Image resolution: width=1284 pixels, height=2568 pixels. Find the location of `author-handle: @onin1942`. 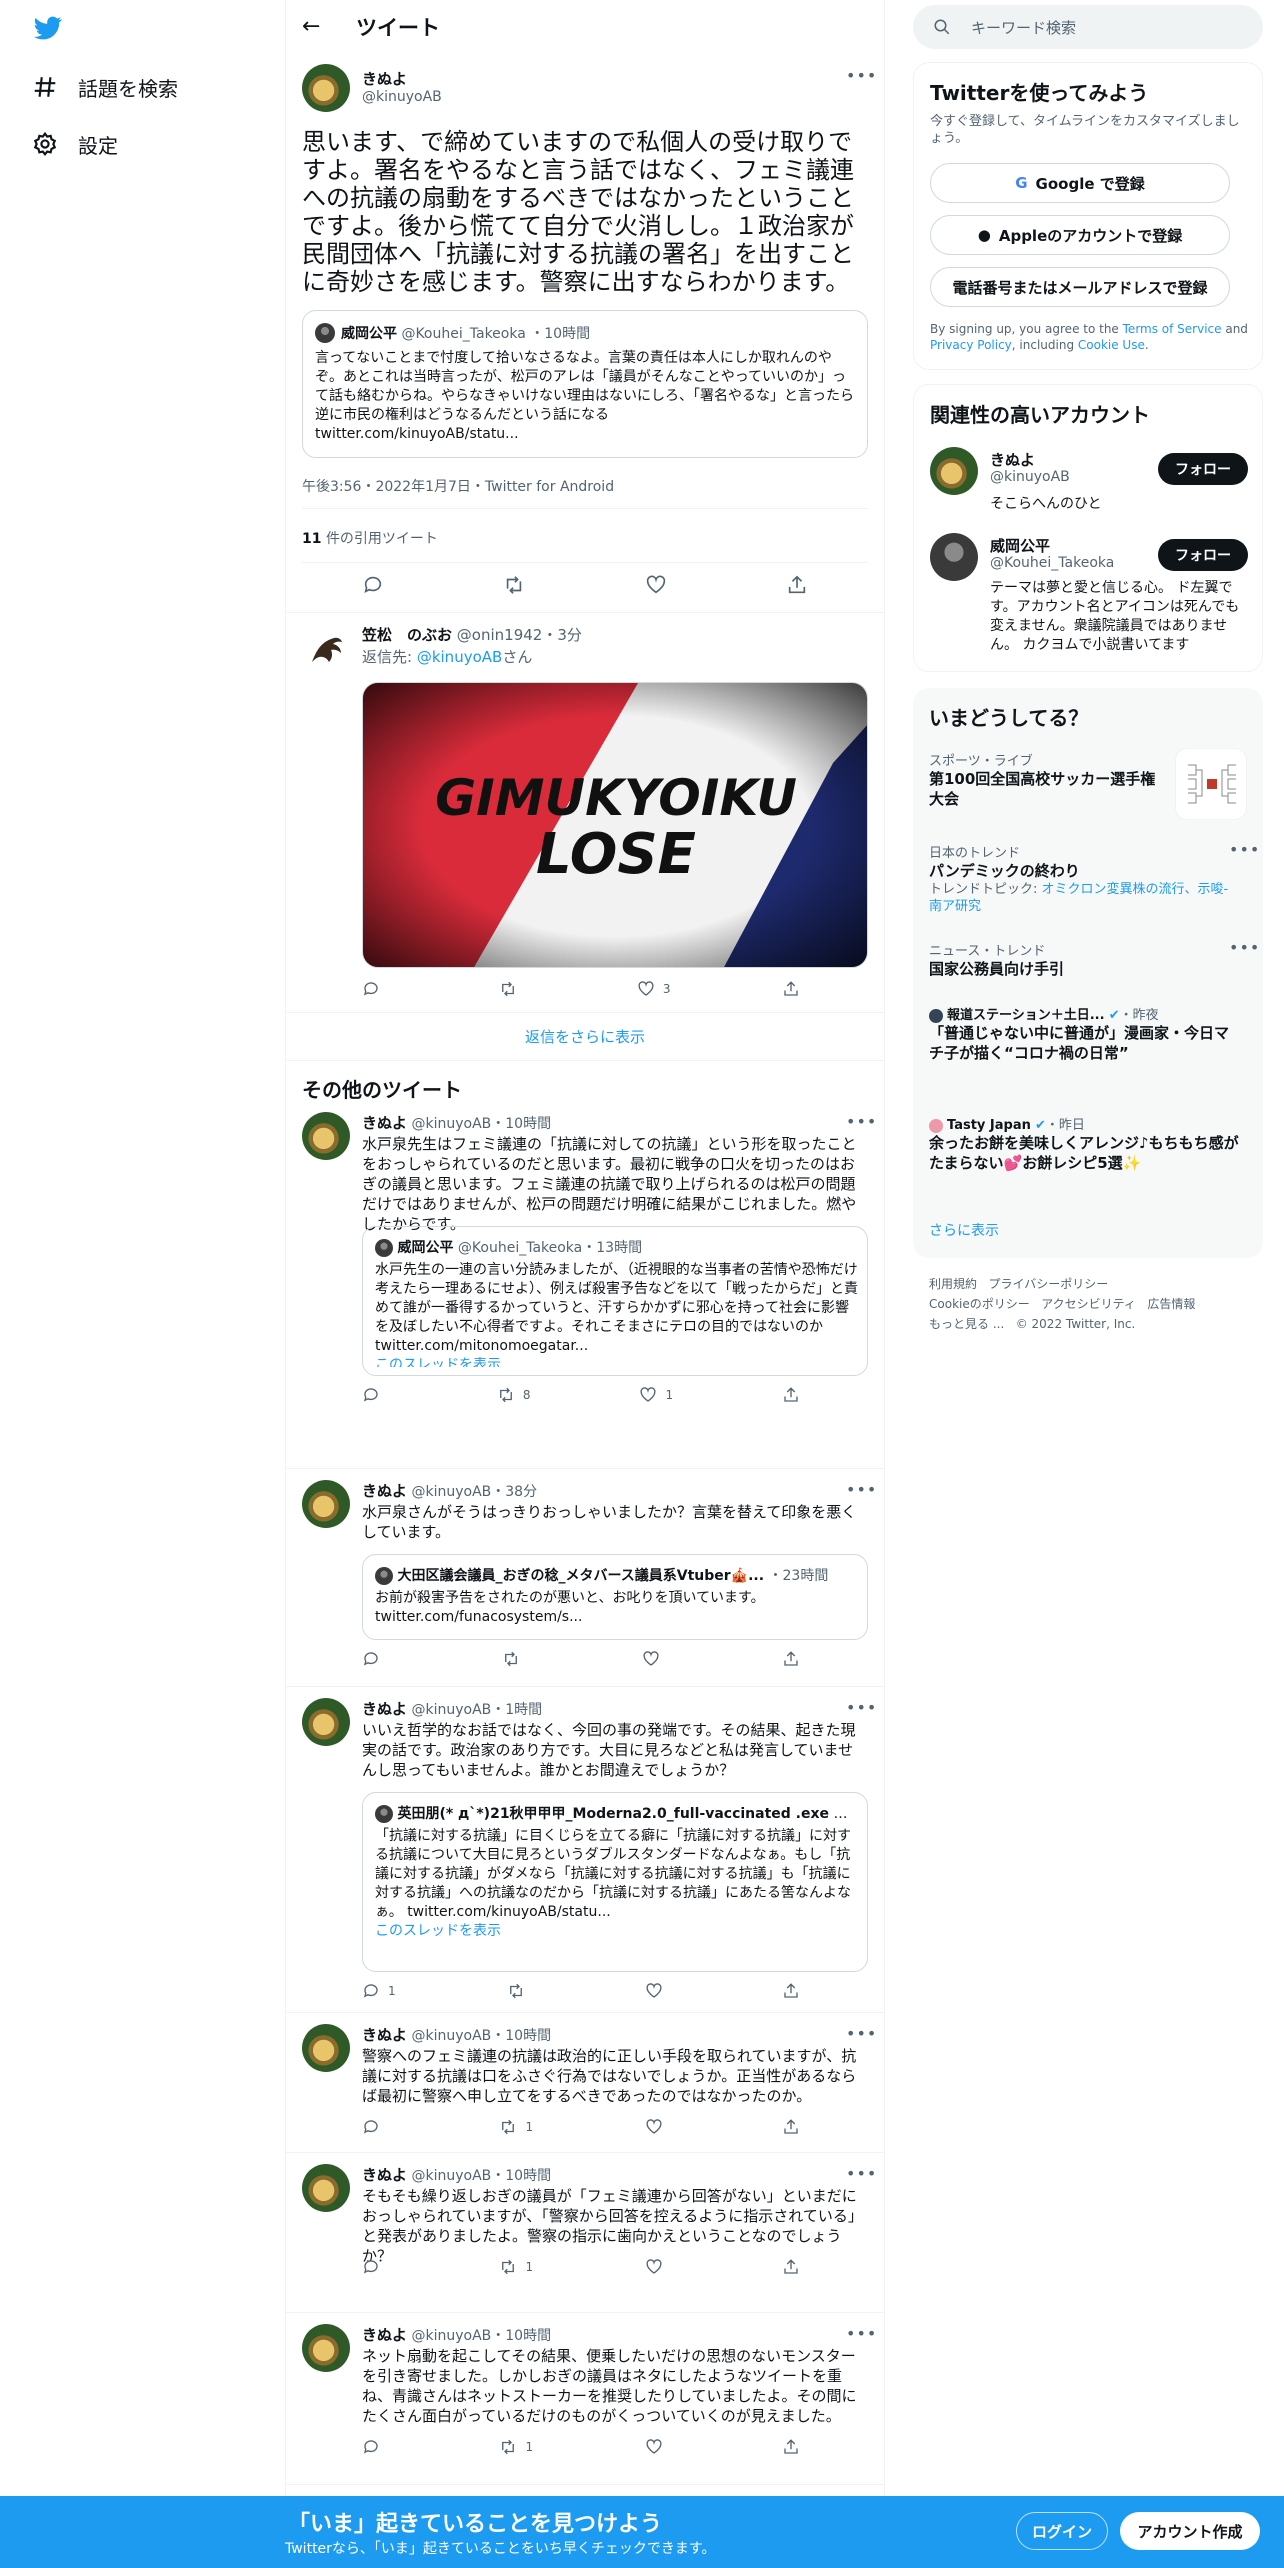

author-handle: @onin1942 is located at coordinates (500, 635).